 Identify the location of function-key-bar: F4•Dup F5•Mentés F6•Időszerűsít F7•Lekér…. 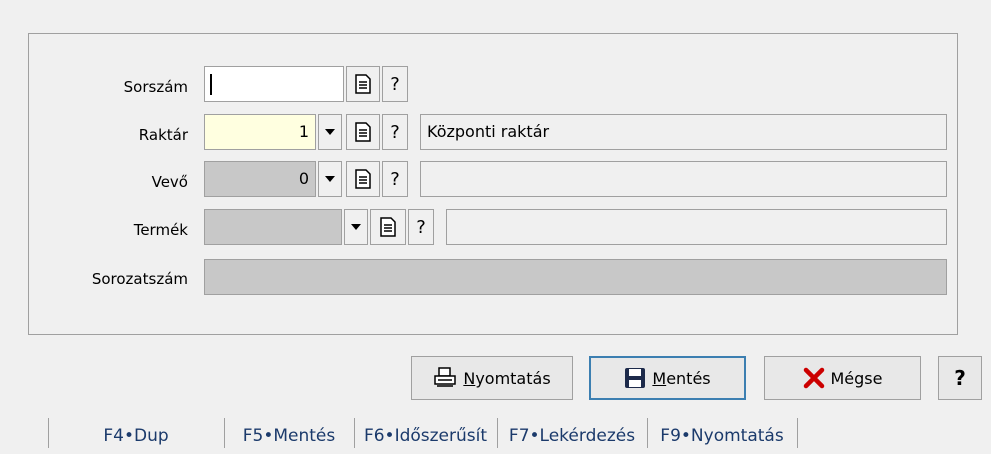
(495, 433).